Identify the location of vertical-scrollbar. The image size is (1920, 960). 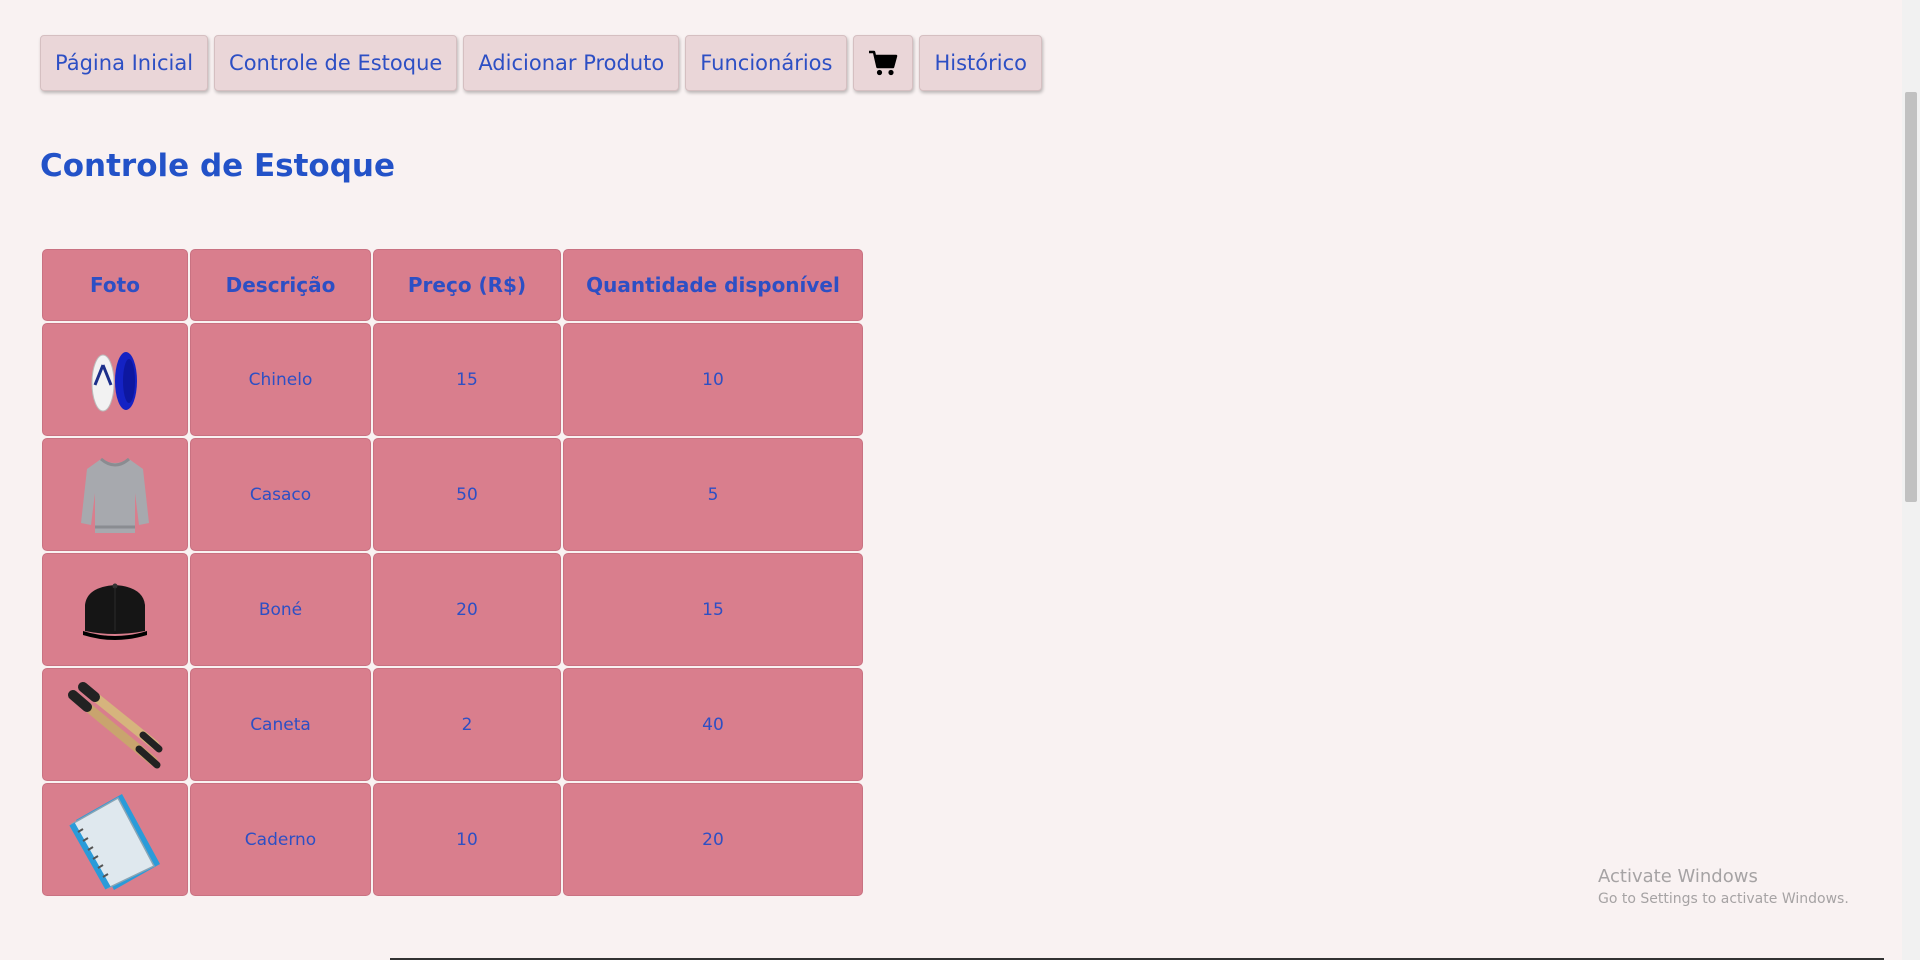
(1911, 480).